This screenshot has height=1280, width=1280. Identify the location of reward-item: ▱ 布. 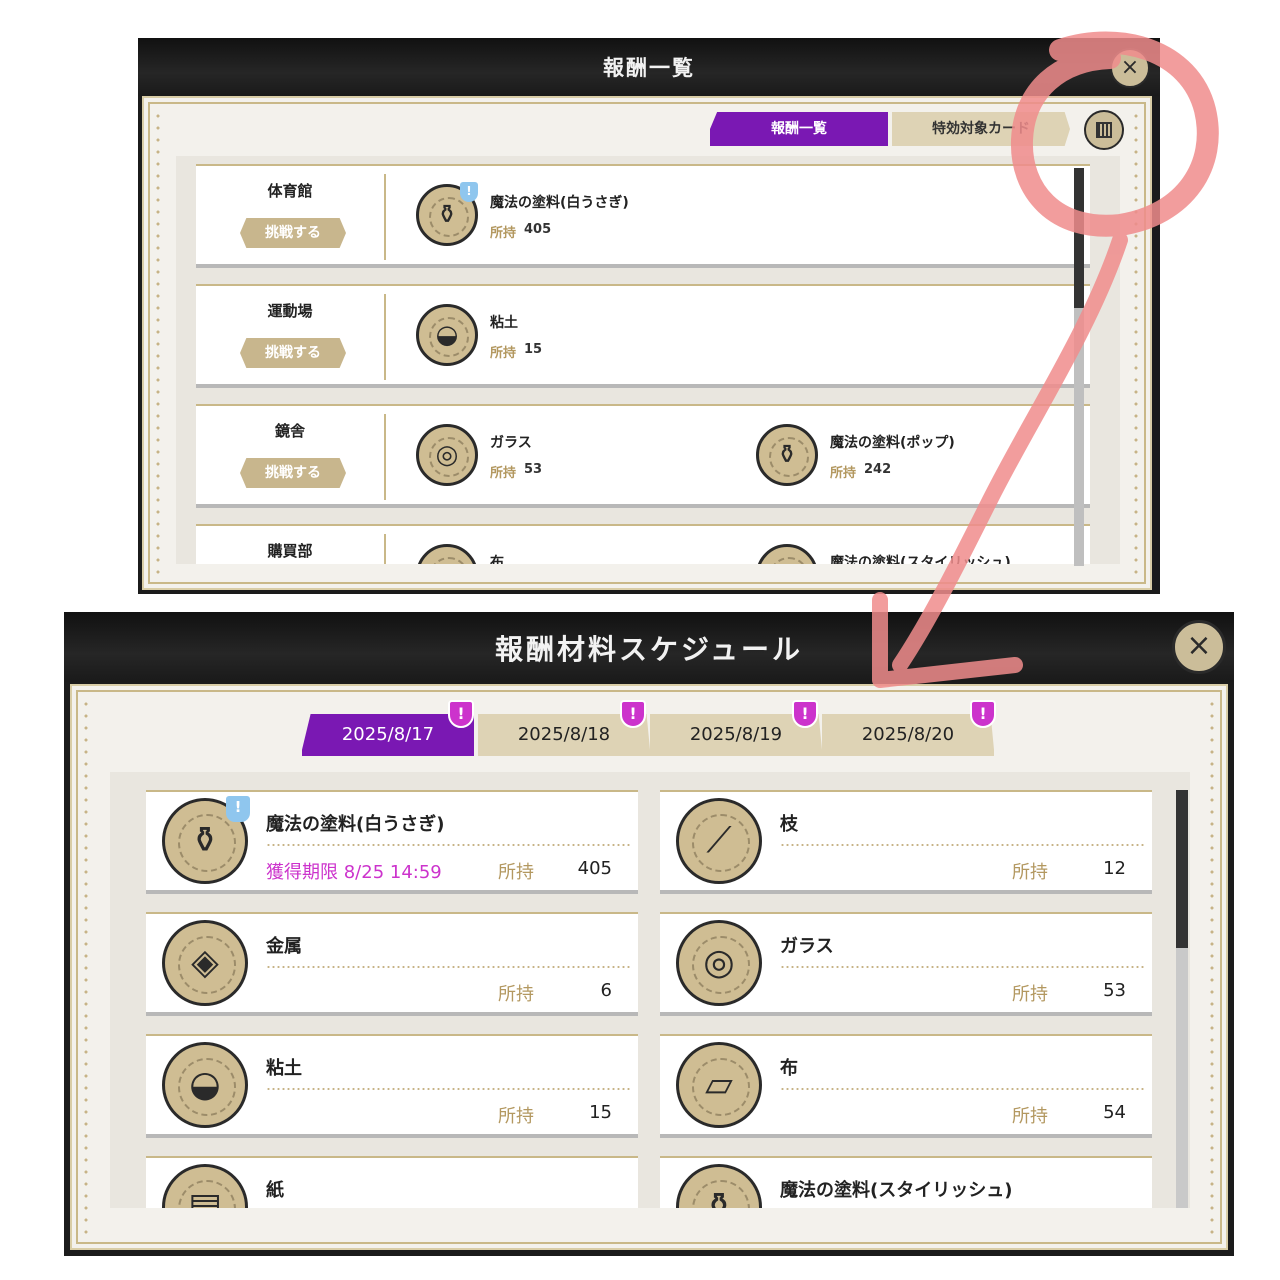
(576, 554).